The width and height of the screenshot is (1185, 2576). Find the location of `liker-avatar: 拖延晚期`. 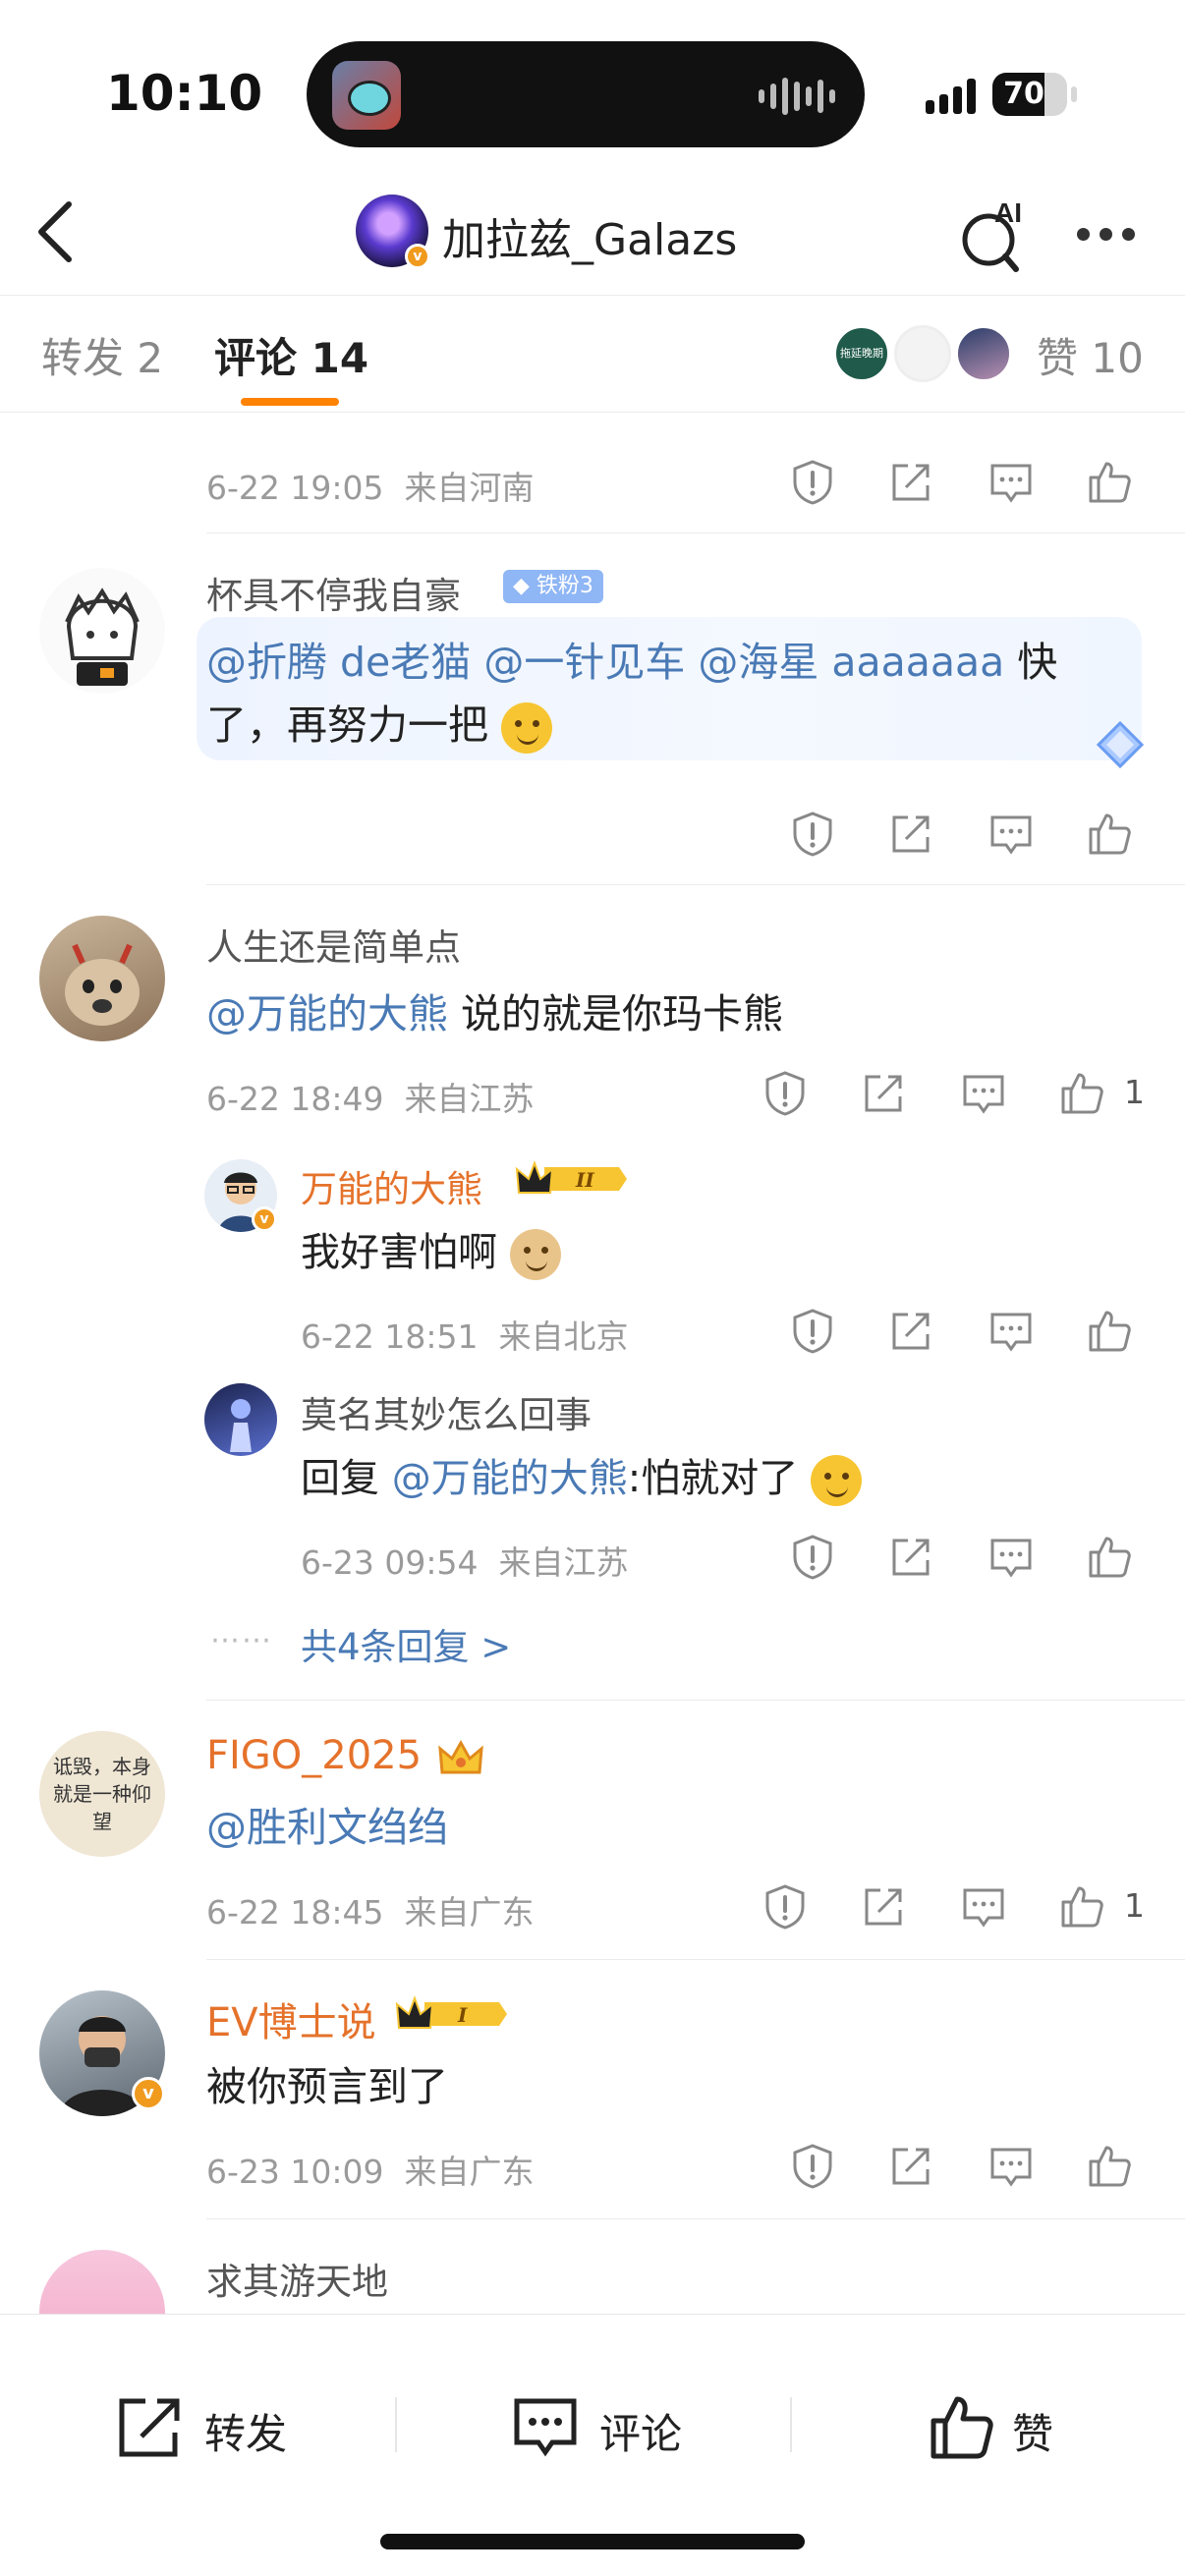

liker-avatar: 拖延晚期 is located at coordinates (862, 353).